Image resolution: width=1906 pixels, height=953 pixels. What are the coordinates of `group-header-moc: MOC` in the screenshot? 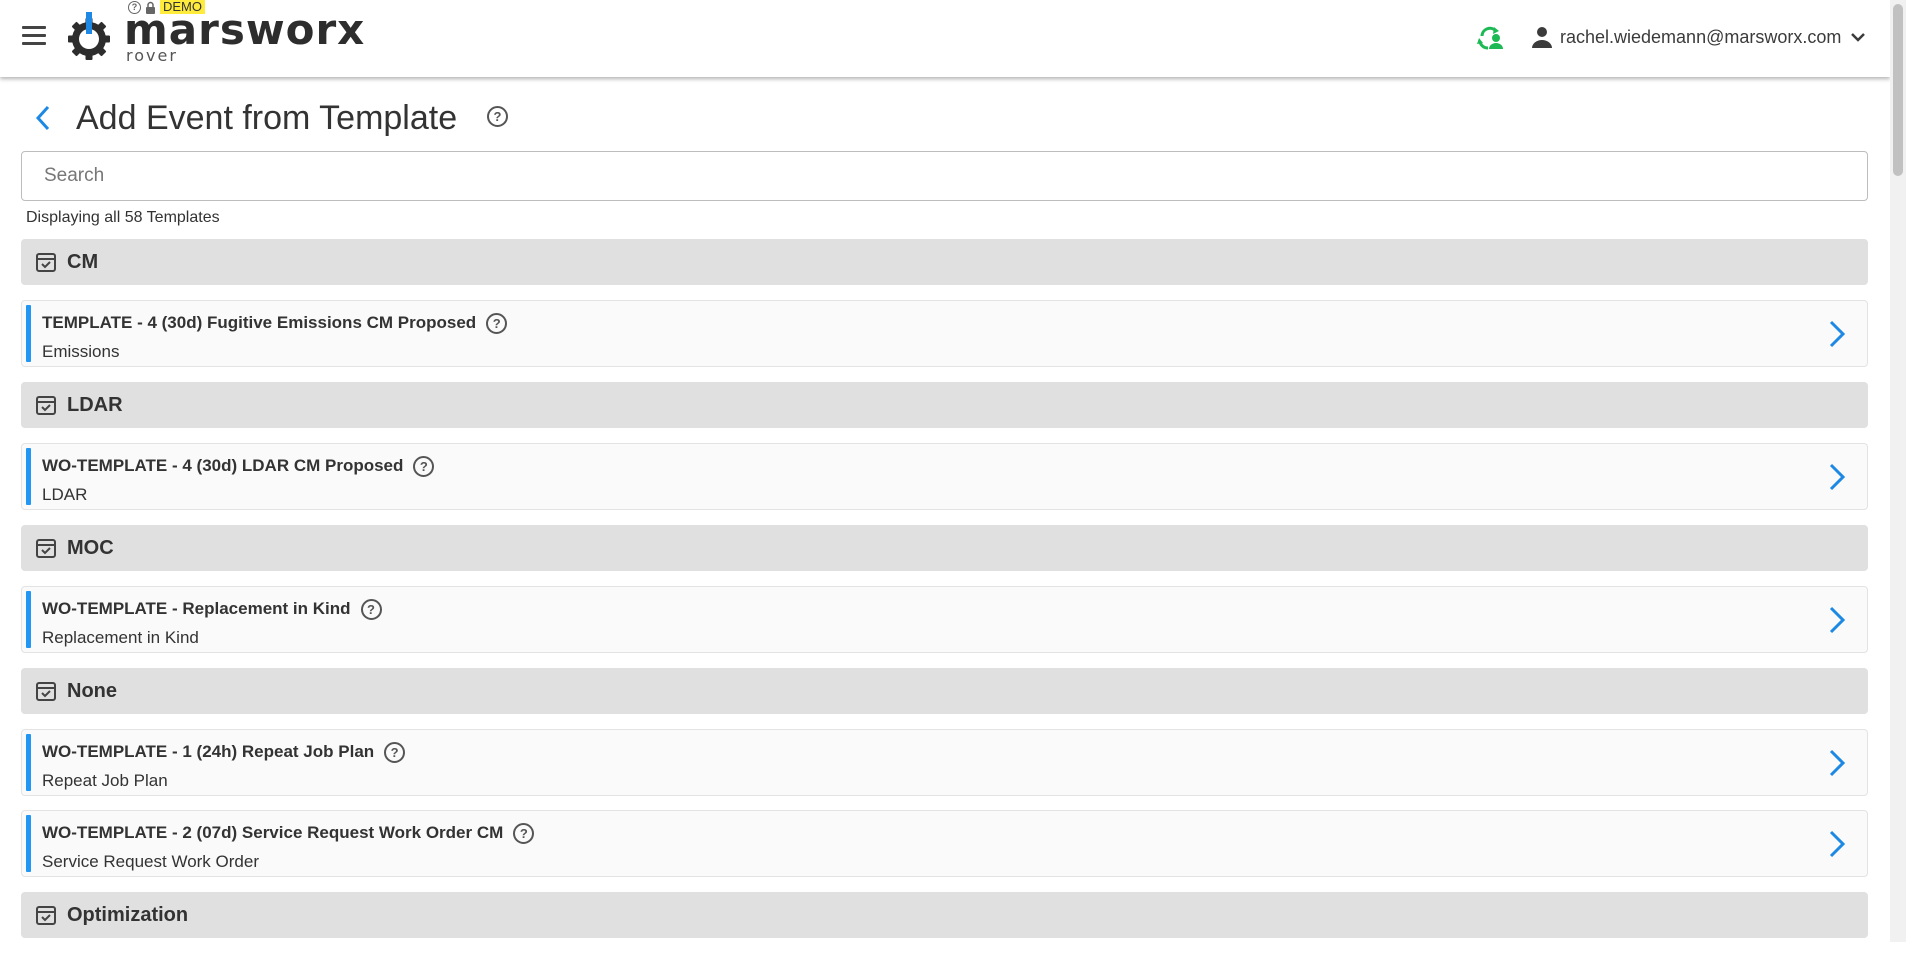 It's located at (944, 548).